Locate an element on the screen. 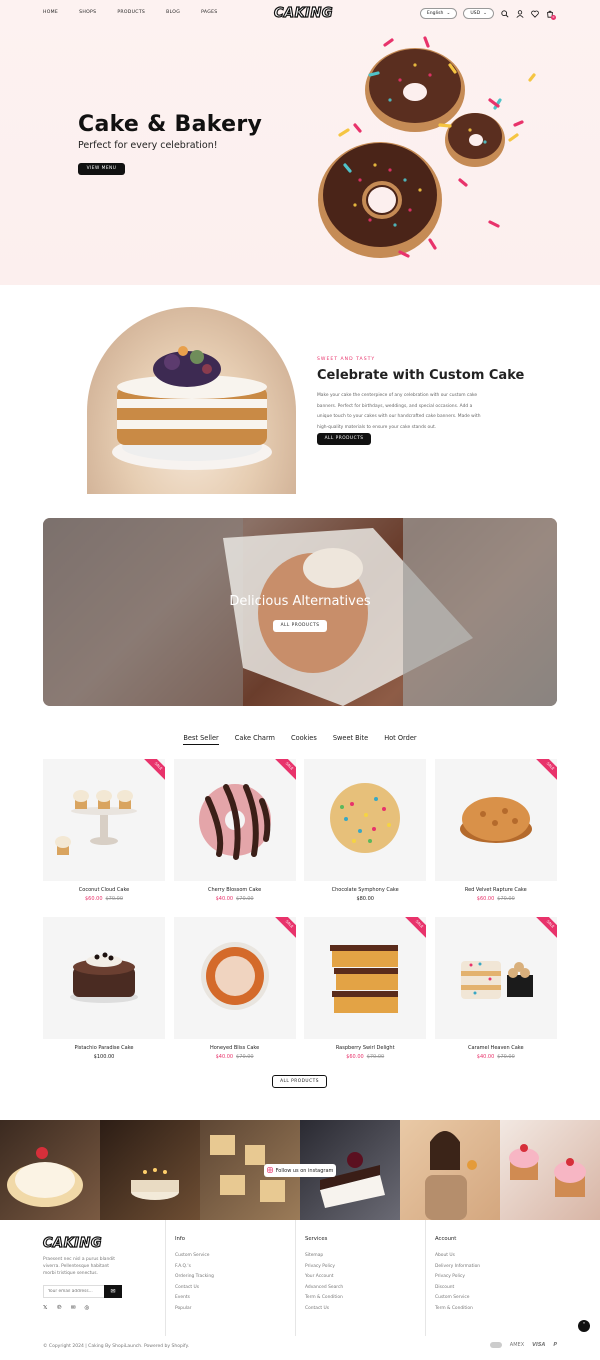 The image size is (600, 1360). newsletter-form: ✉ is located at coordinates (82, 1292).